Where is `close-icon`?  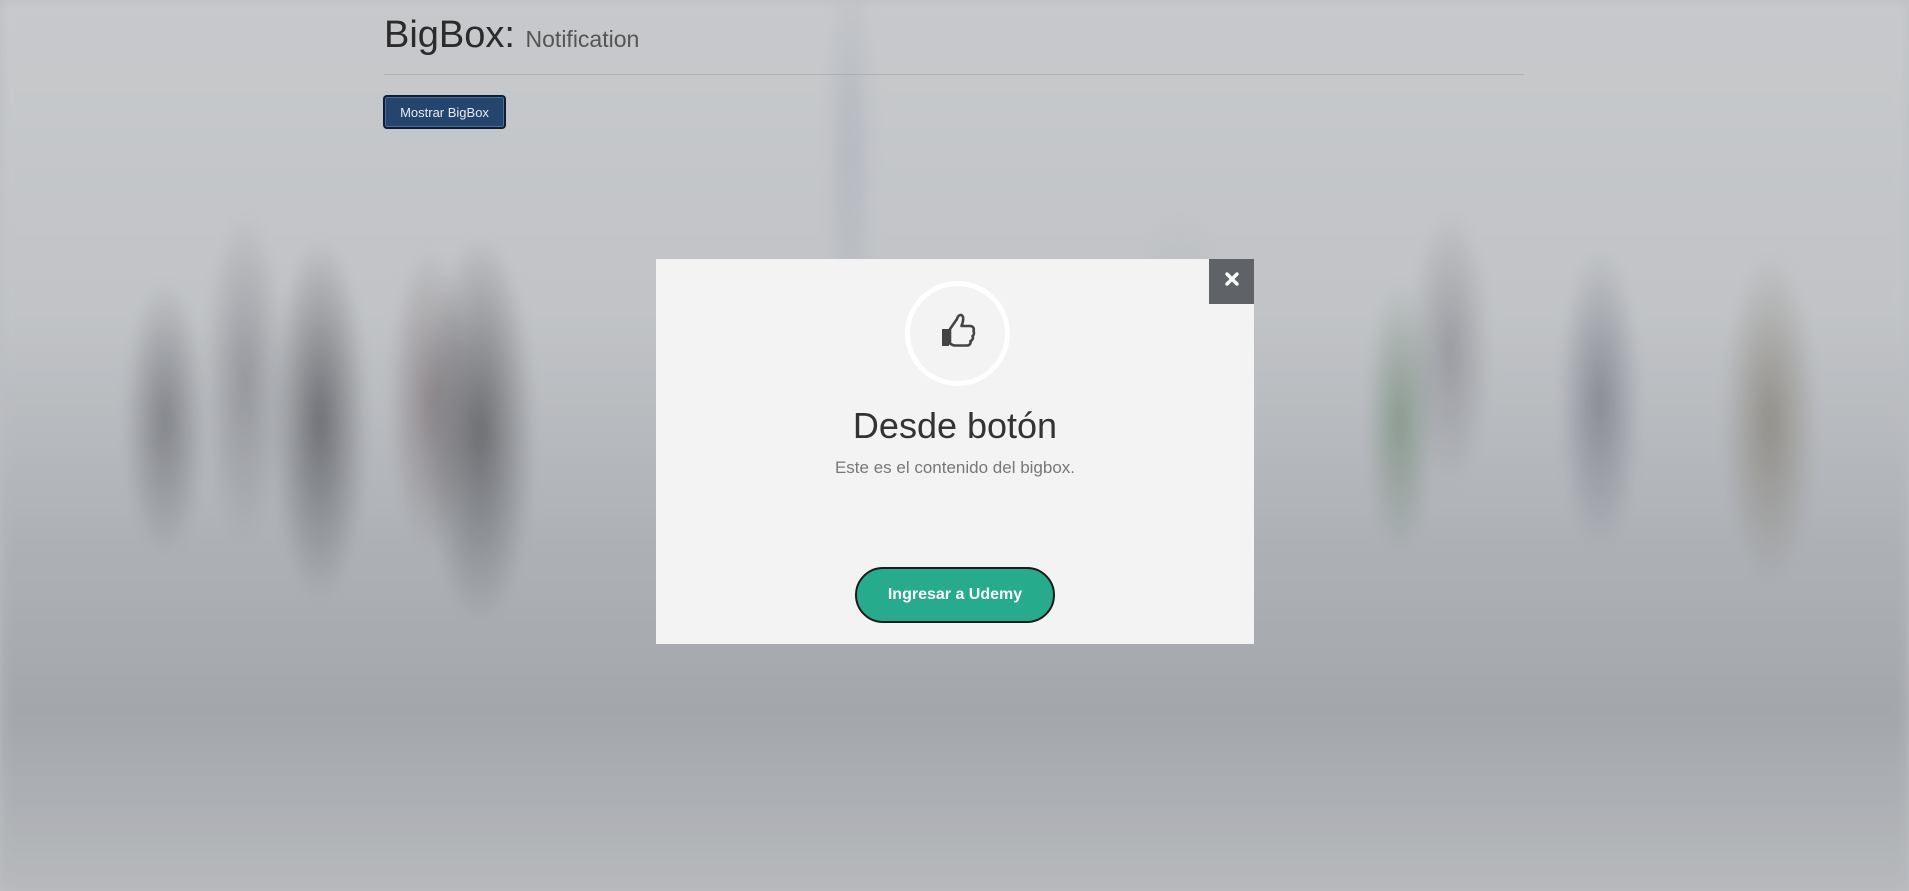 close-icon is located at coordinates (1232, 281).